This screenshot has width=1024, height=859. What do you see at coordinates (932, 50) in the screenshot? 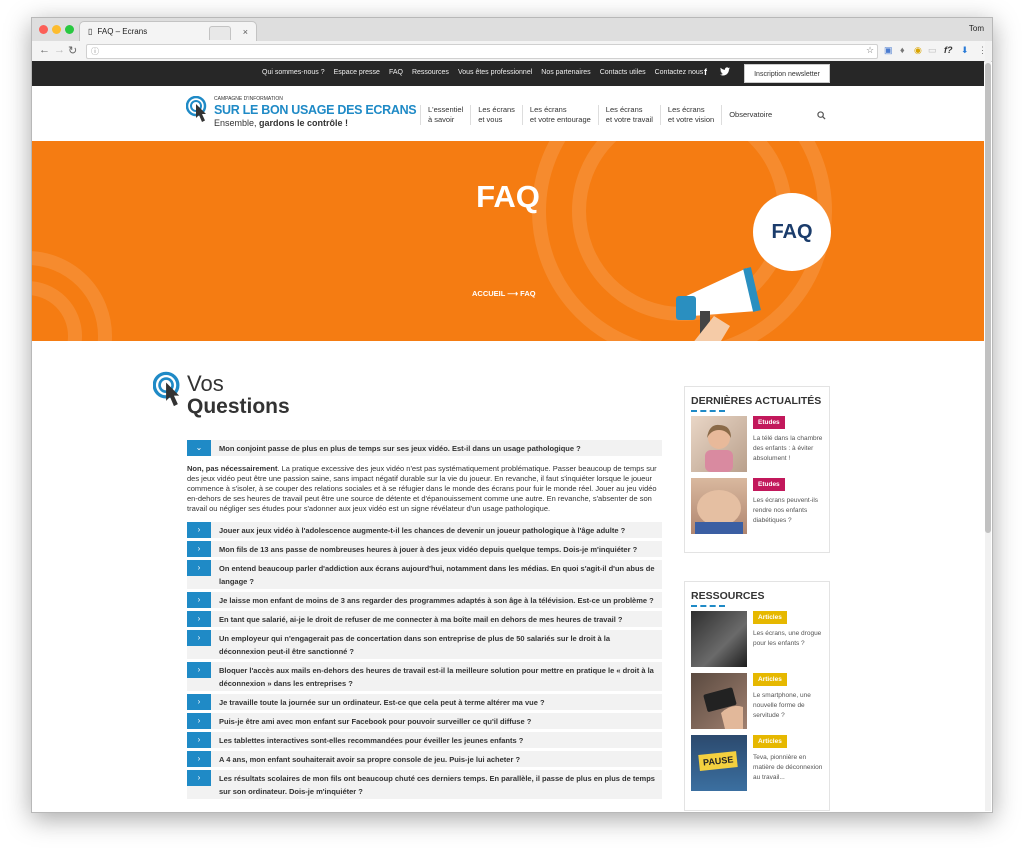
I see `extension-icon: ▭` at bounding box center [932, 50].